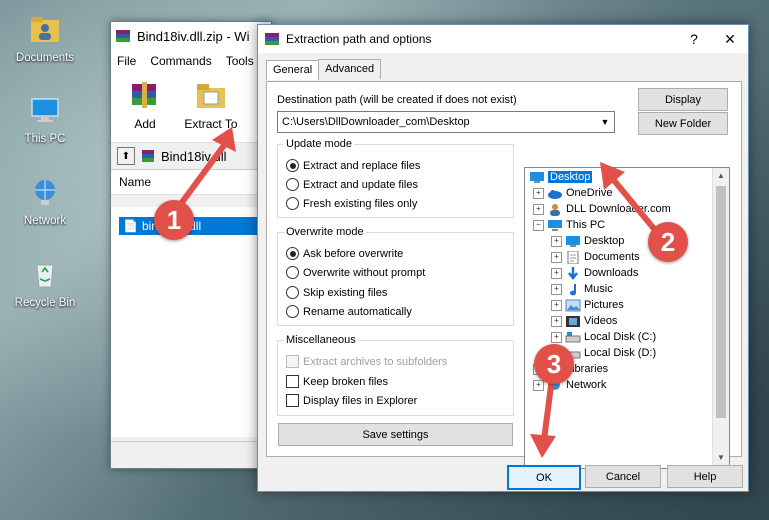  I want to click on arrow-1-line, so click(204, 172).